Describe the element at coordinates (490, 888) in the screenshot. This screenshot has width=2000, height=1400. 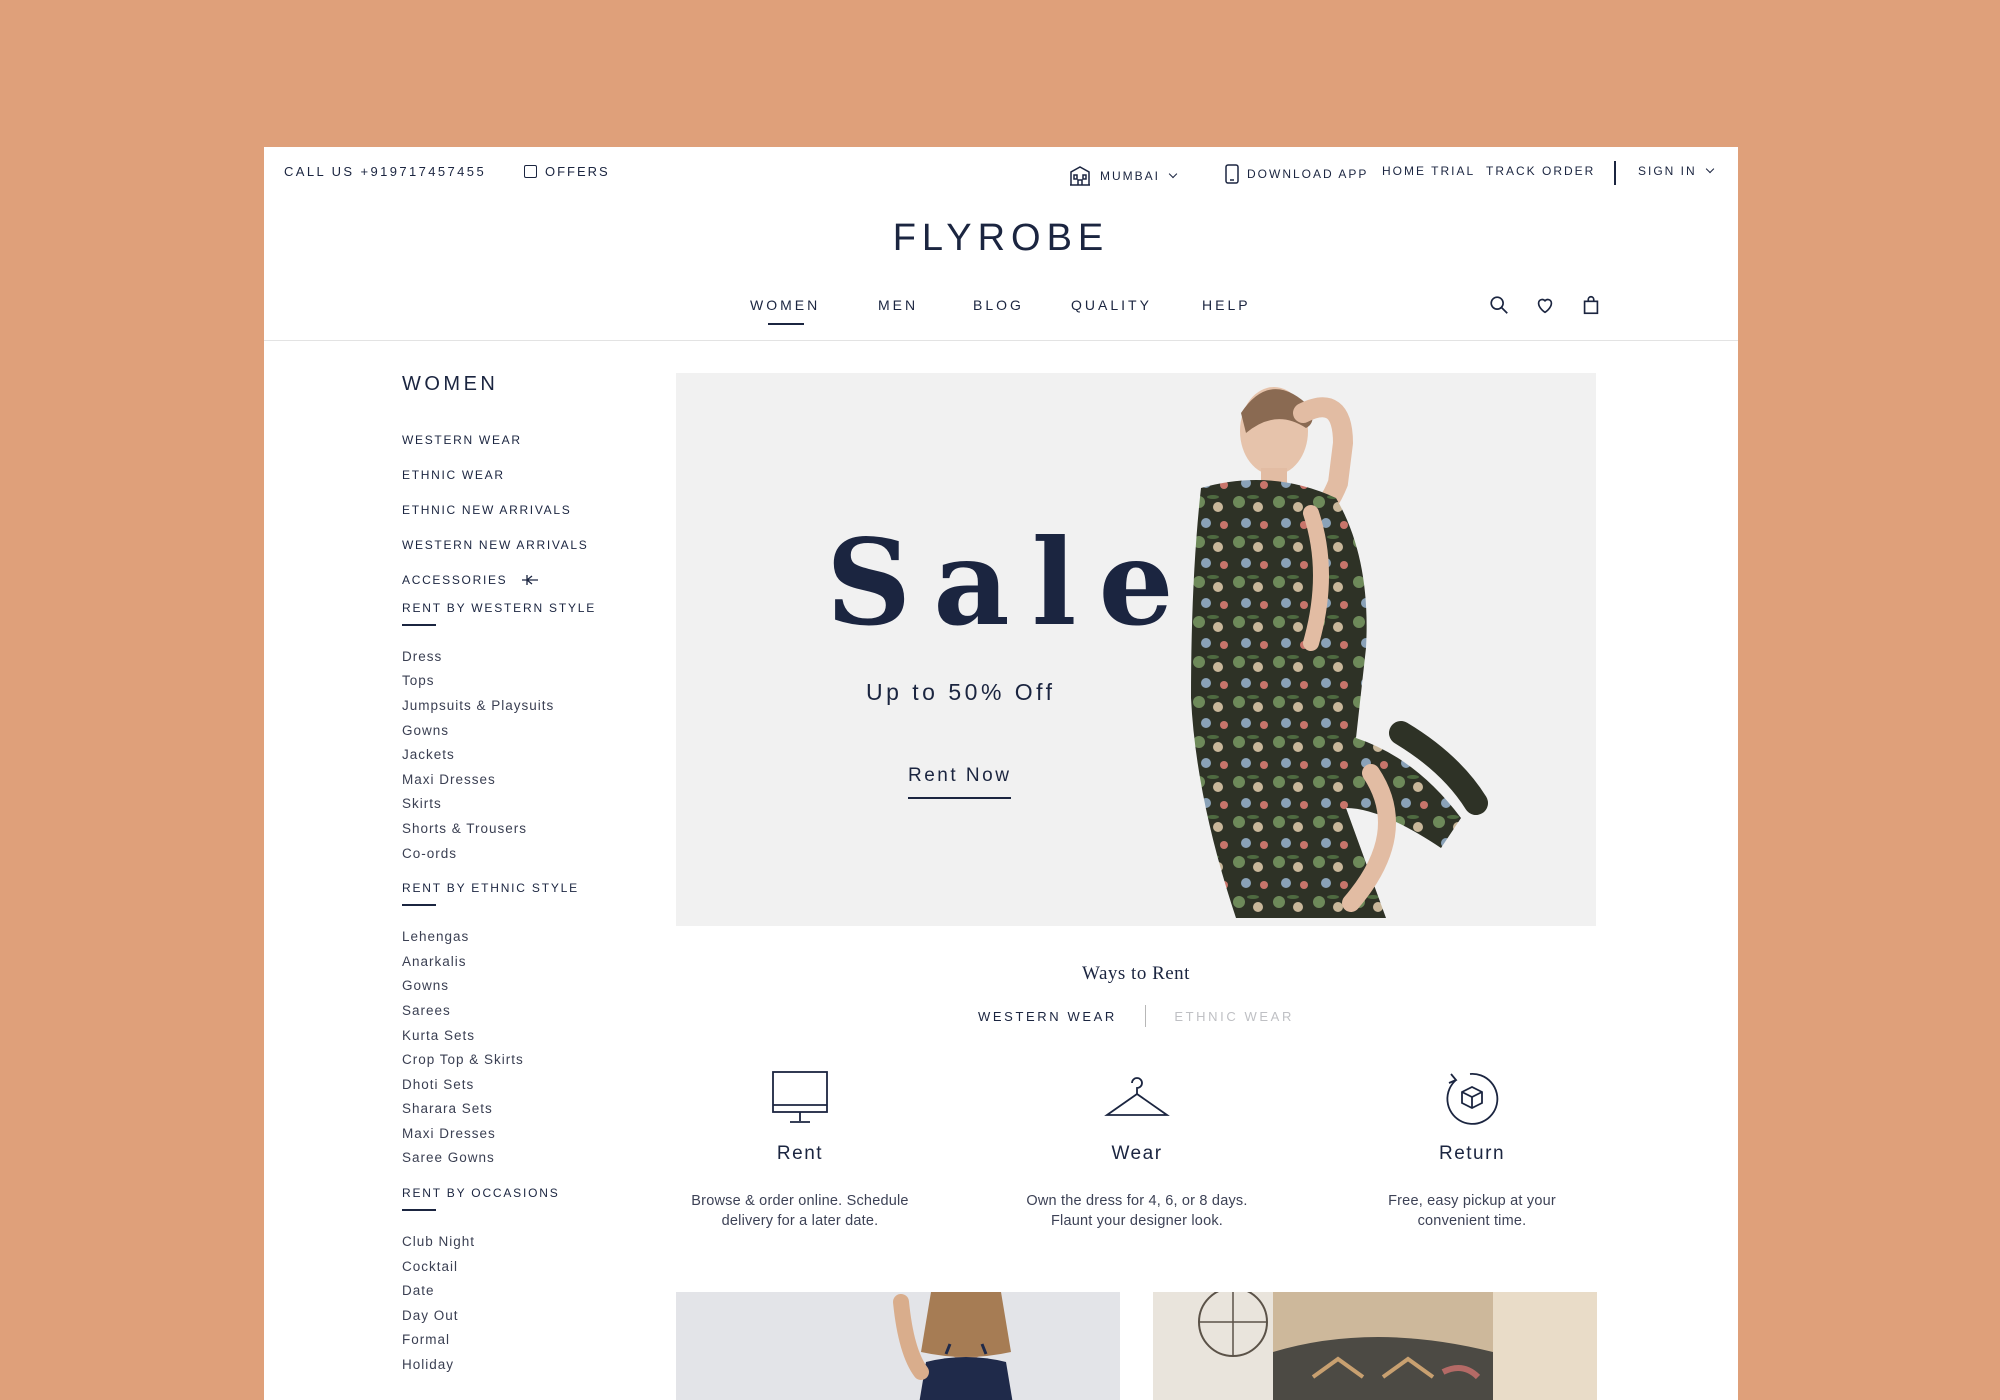
I see `sidebar-section-title: RENT BY ETHNIC STYLE` at that location.